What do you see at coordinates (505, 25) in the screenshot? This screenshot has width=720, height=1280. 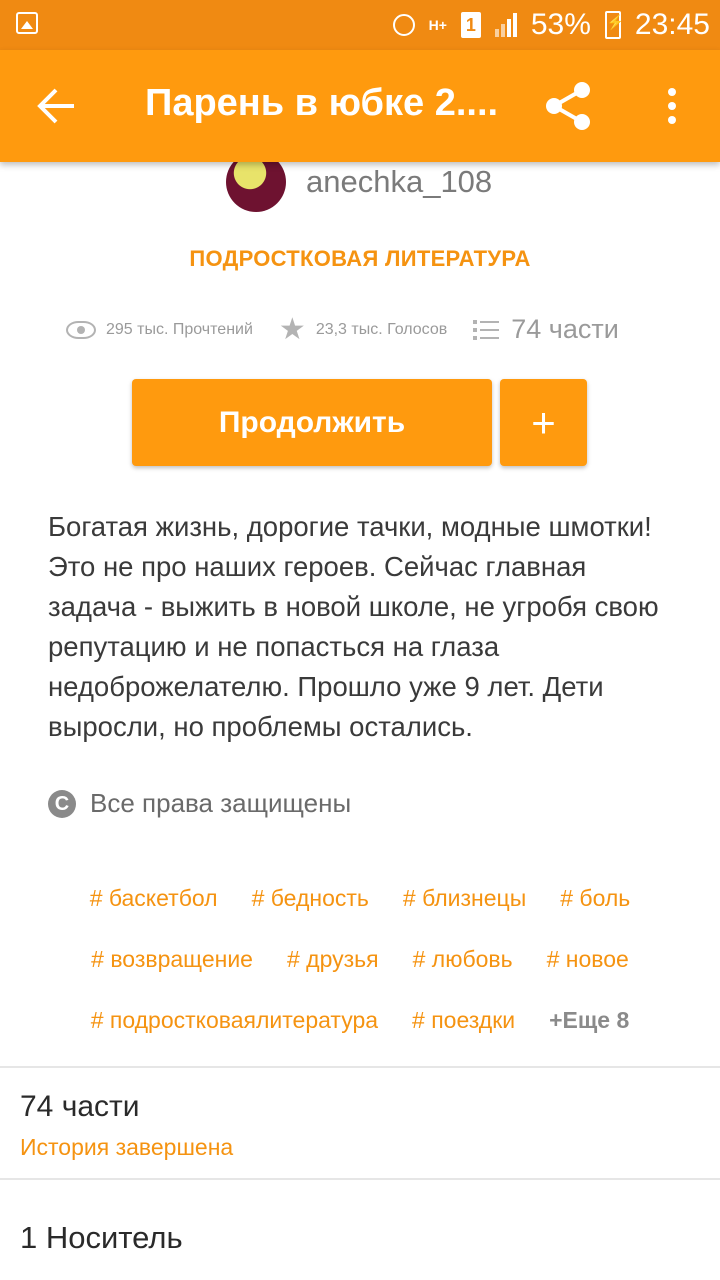 I see `signal-icon` at bounding box center [505, 25].